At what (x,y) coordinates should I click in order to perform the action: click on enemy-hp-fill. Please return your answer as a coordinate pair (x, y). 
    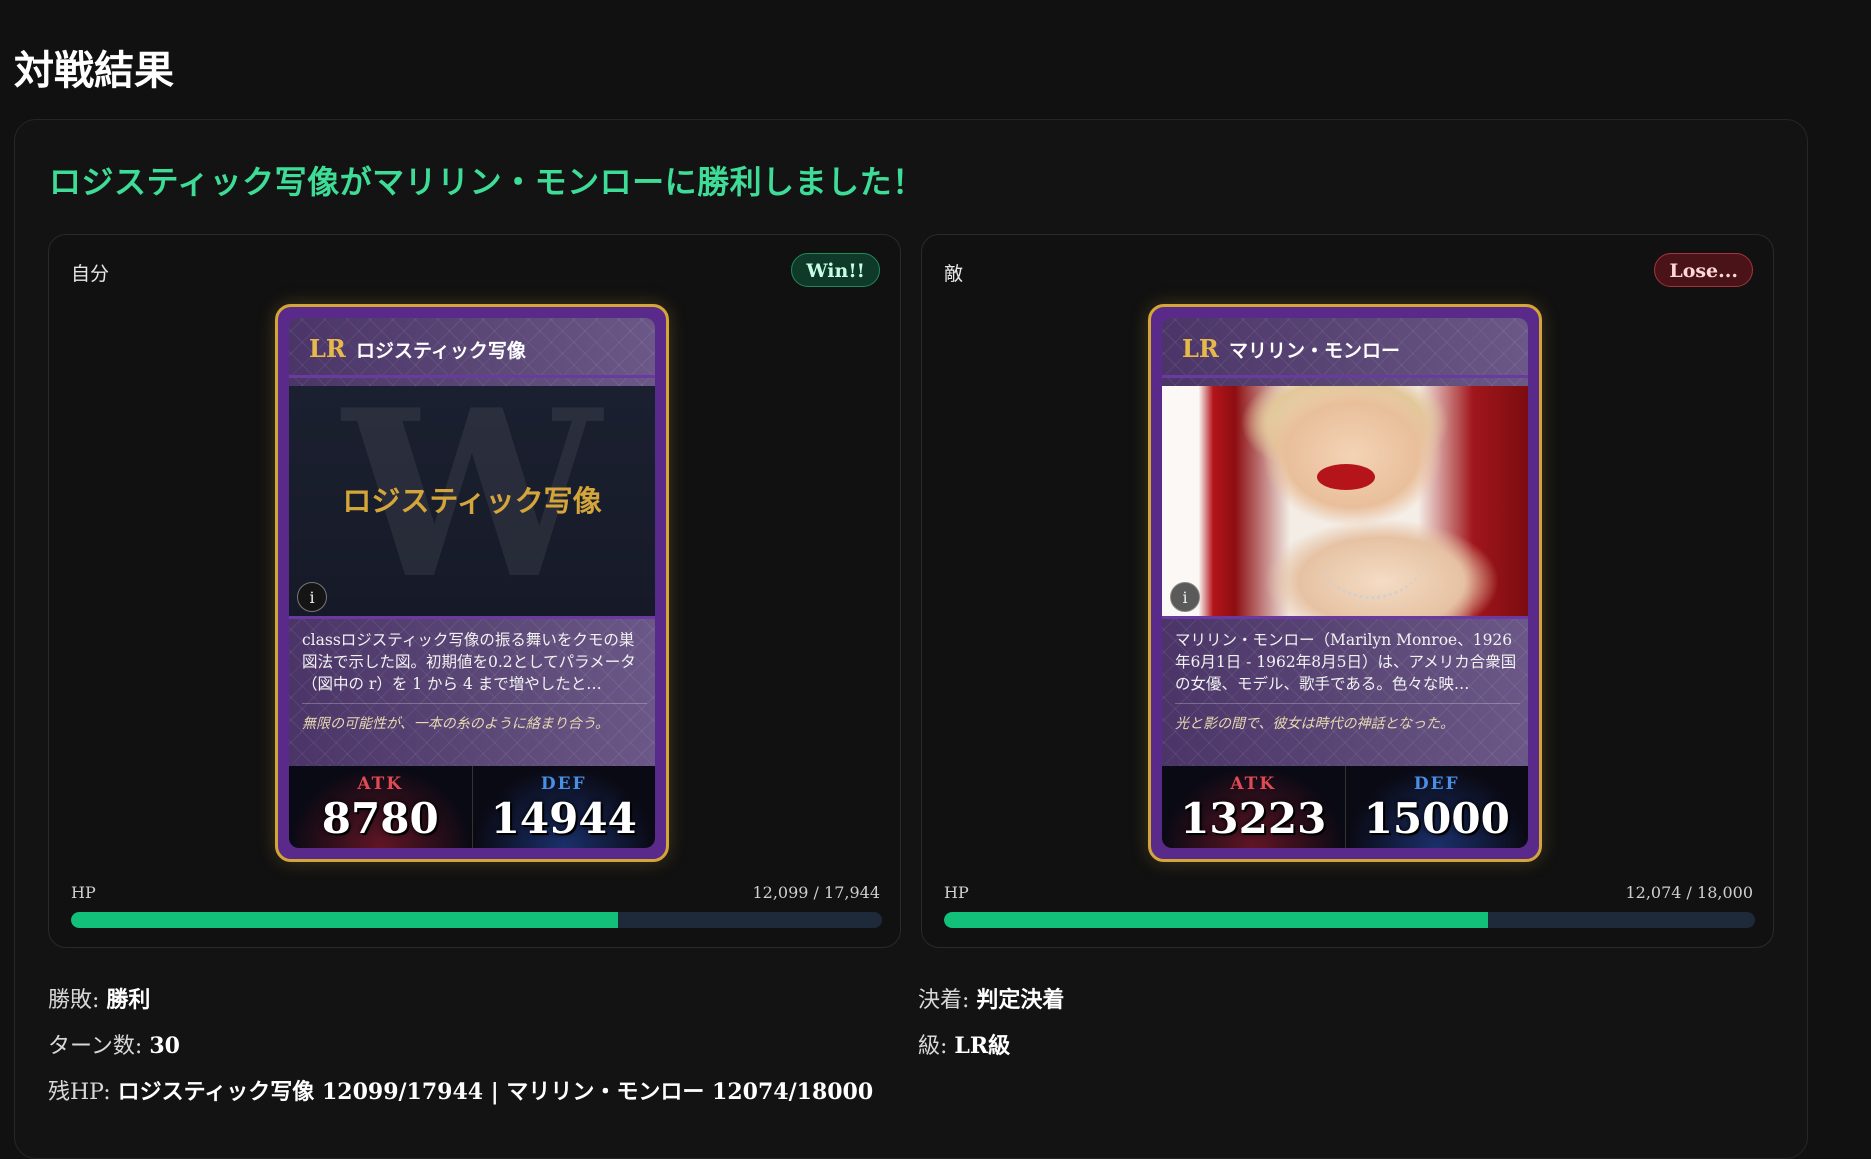
    Looking at the image, I should click on (1216, 920).